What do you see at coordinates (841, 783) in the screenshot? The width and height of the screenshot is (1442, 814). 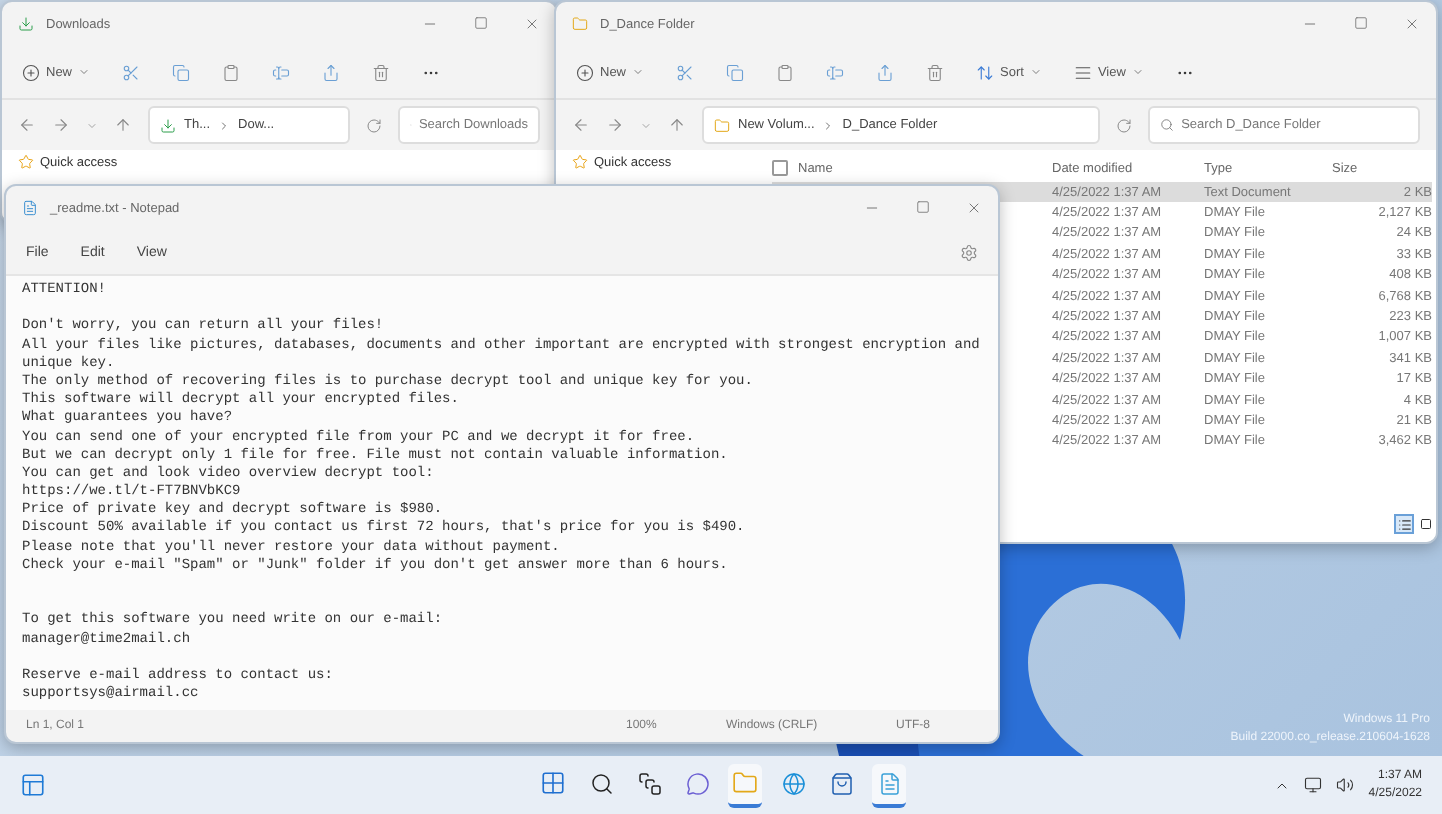 I see `bag-icon` at bounding box center [841, 783].